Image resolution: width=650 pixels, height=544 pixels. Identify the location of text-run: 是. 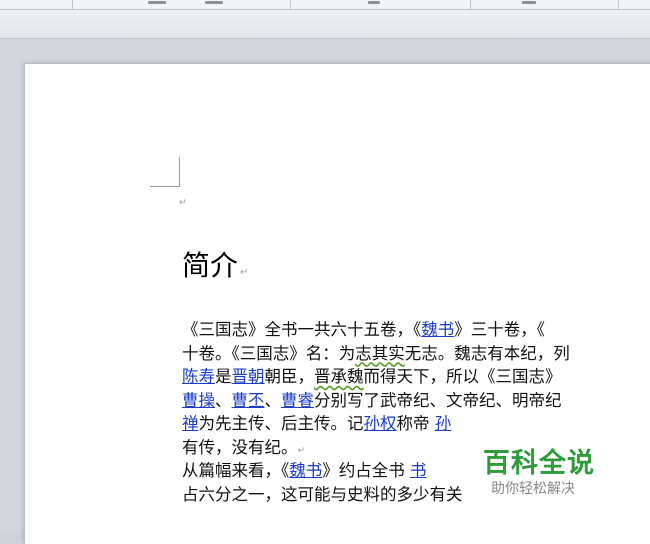
(223, 376).